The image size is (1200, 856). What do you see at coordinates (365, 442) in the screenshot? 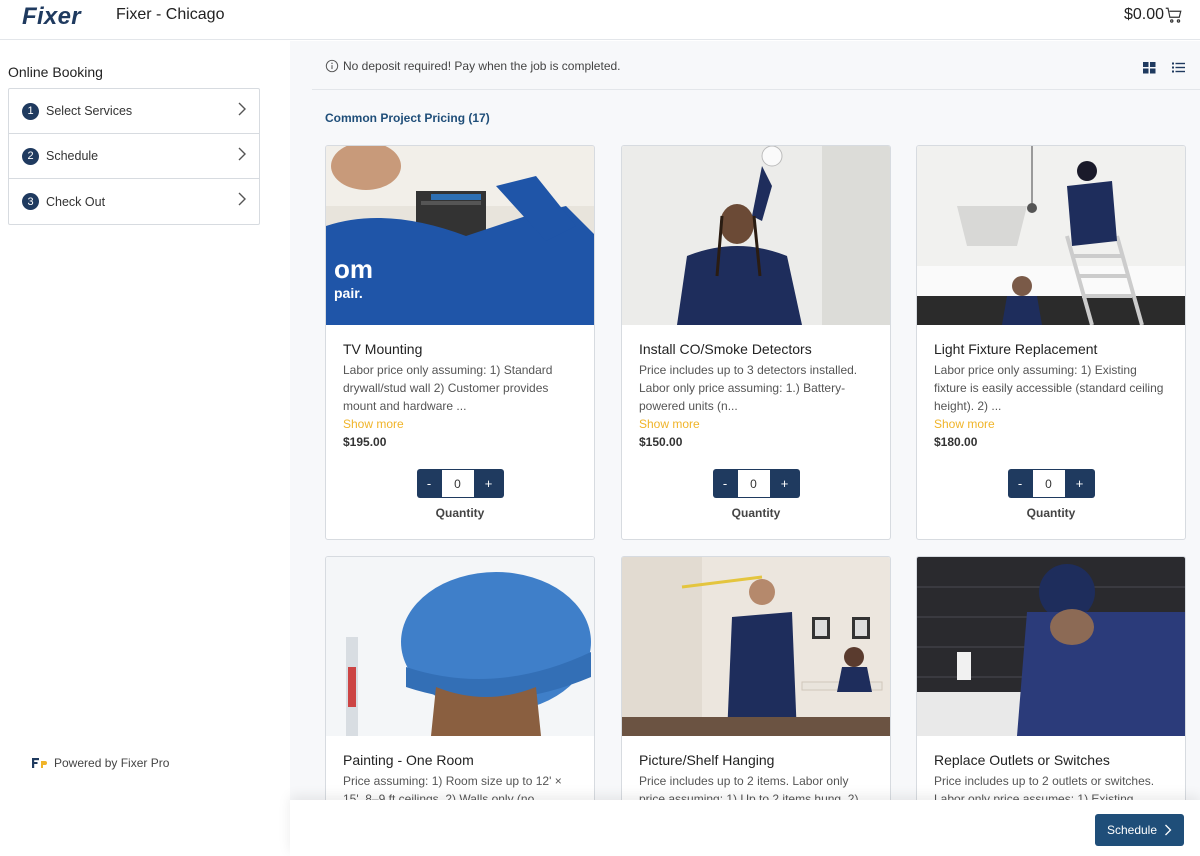
I see `service-price: $195.00` at bounding box center [365, 442].